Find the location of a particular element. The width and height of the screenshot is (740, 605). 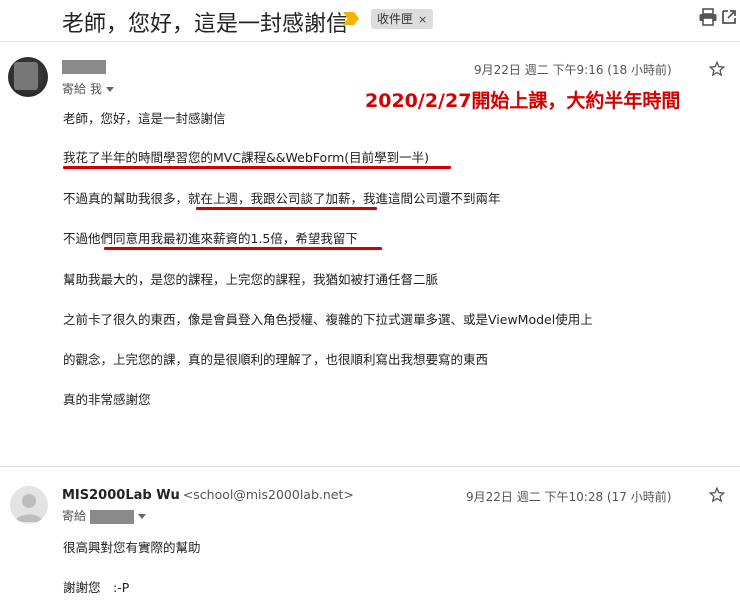

recipient-details-caret-icon is located at coordinates (109, 89).